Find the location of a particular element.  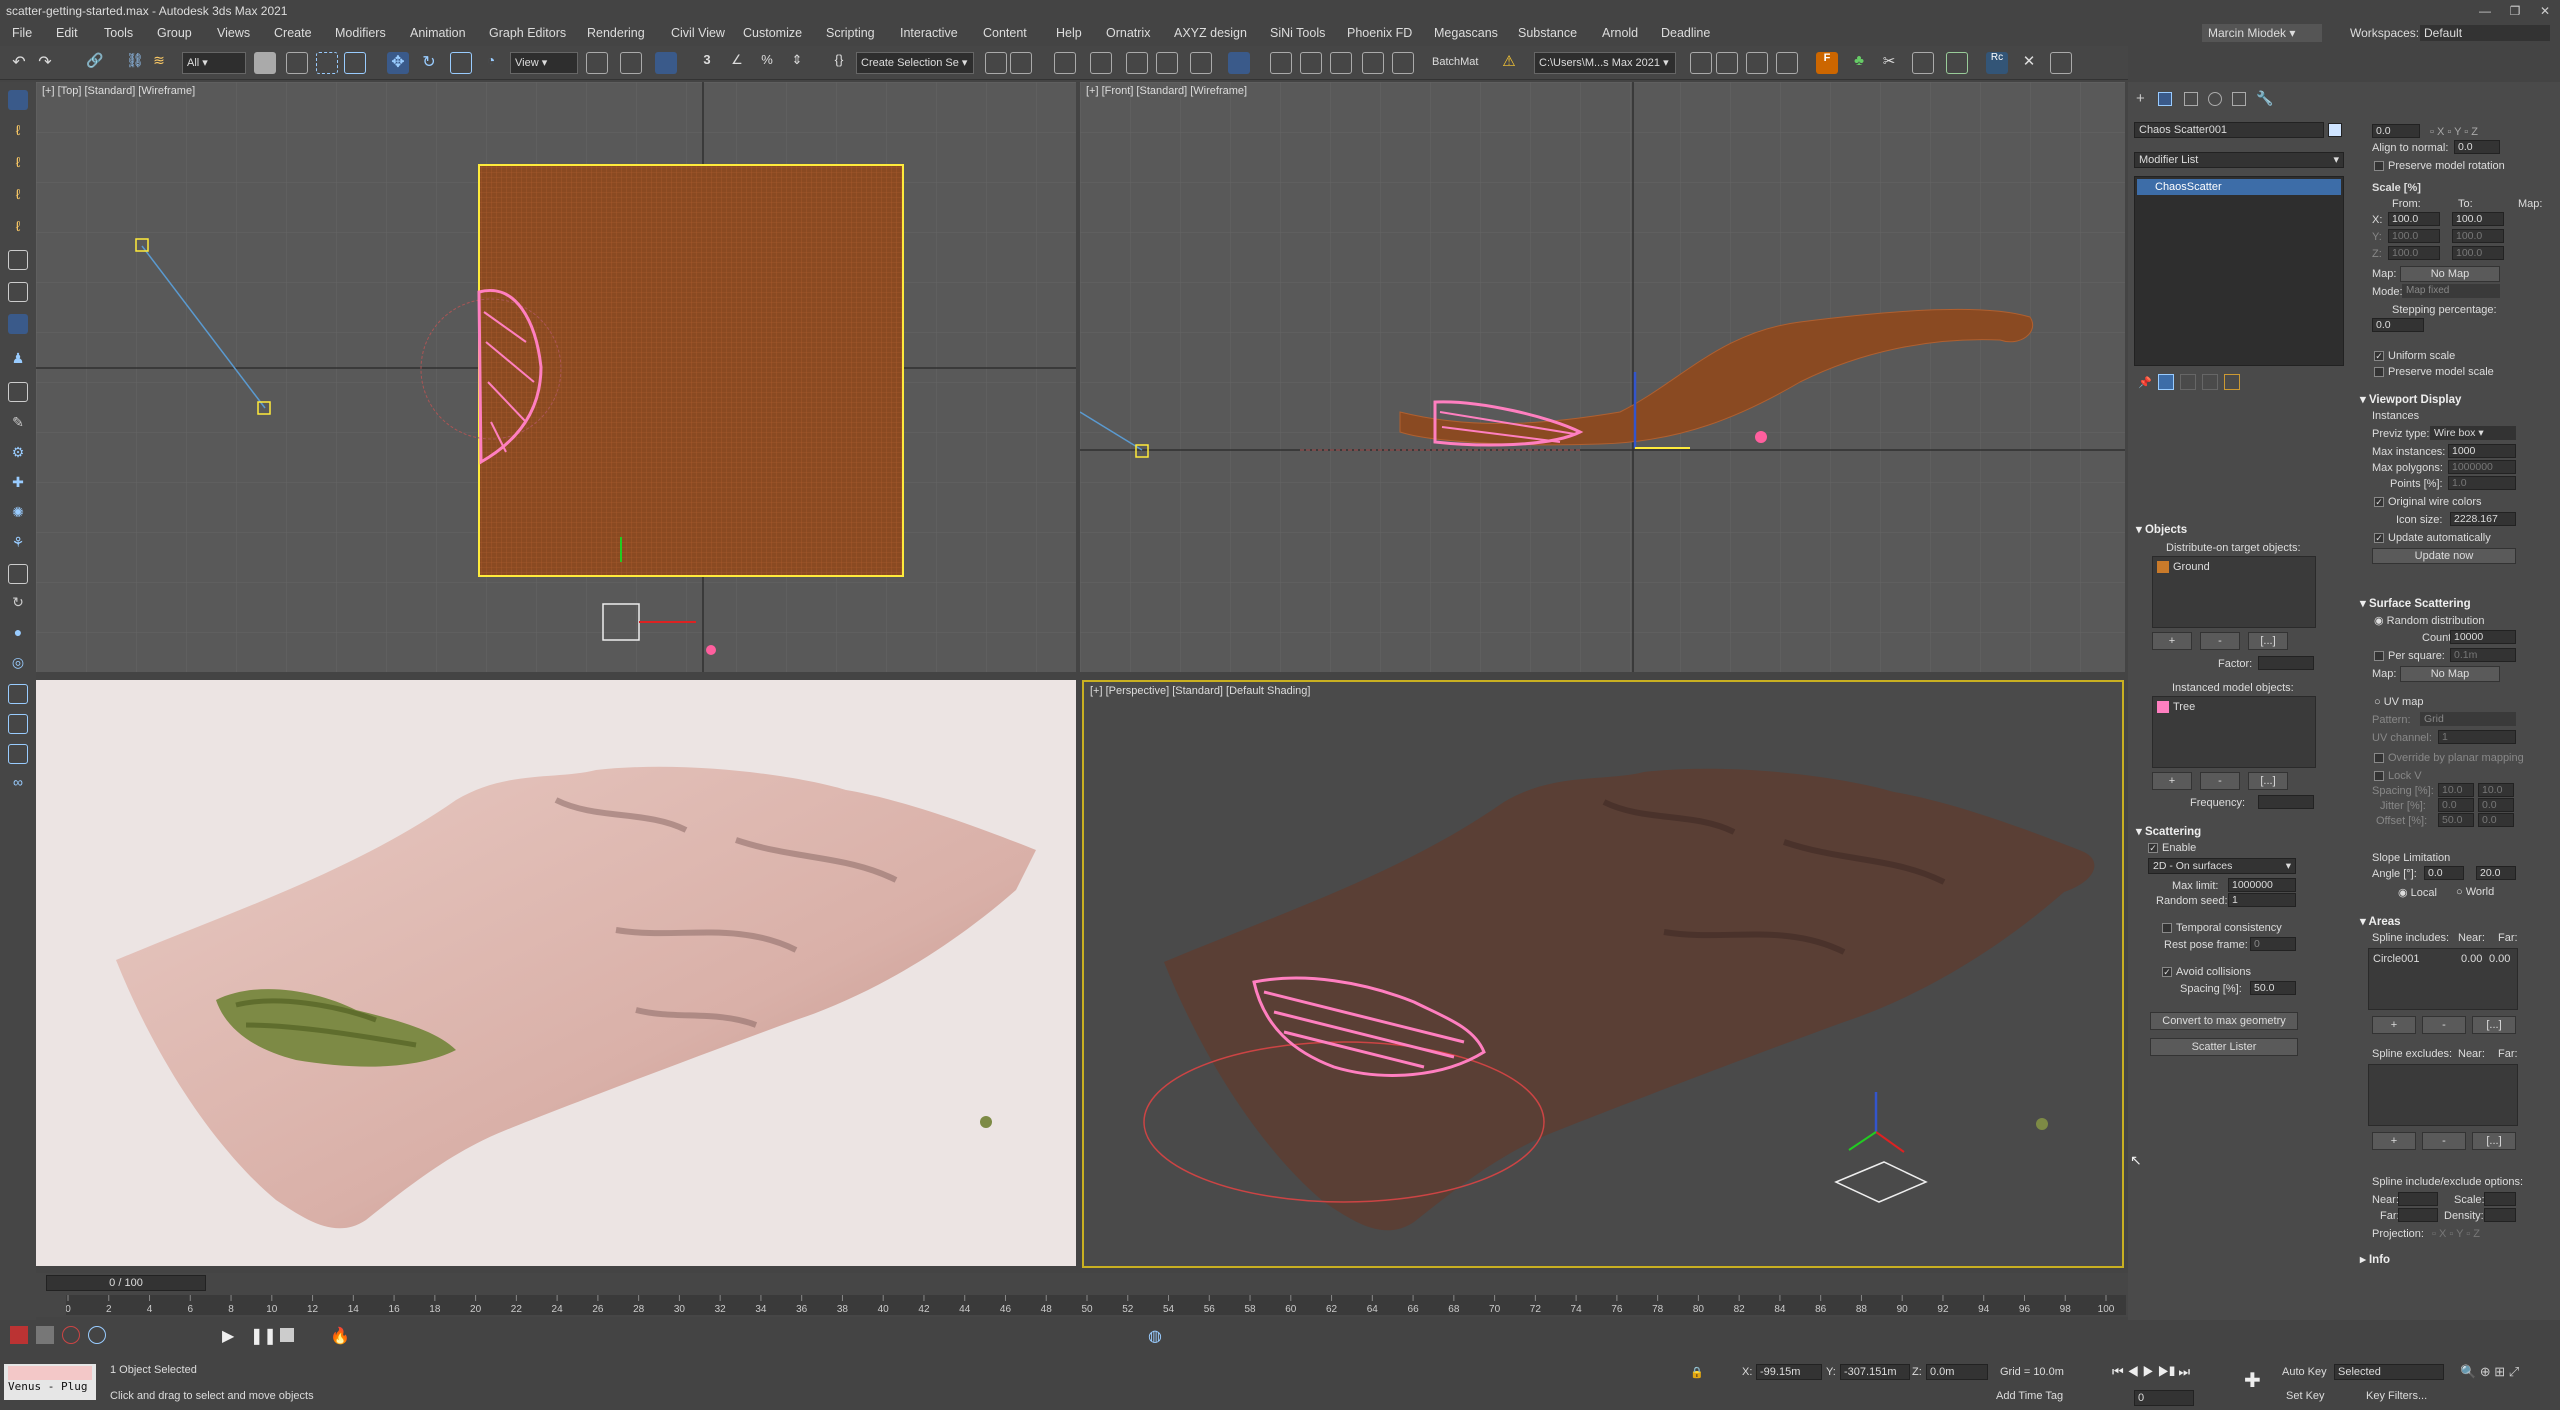

previz-dropdown: Wire box ▾ is located at coordinates (2473, 433).